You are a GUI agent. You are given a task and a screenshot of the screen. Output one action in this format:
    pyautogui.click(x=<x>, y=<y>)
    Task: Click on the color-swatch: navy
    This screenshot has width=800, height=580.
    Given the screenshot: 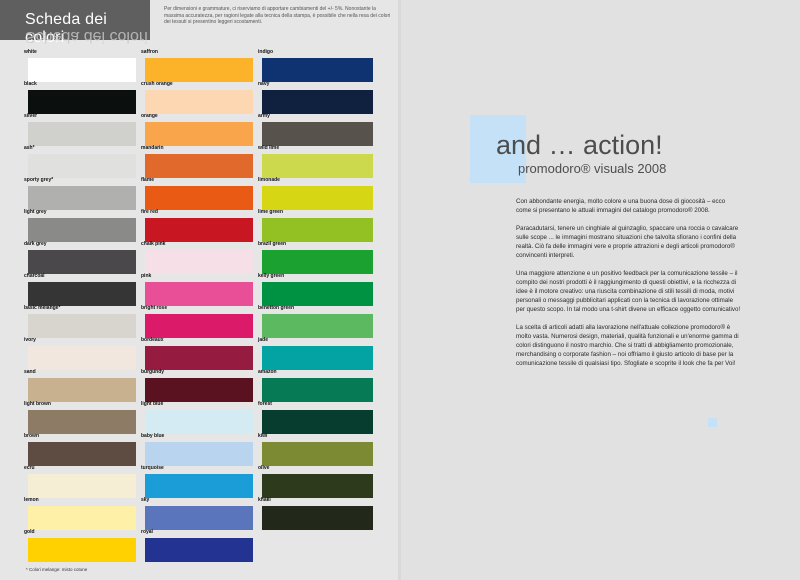 What is the action you would take?
    pyautogui.click(x=315, y=94)
    